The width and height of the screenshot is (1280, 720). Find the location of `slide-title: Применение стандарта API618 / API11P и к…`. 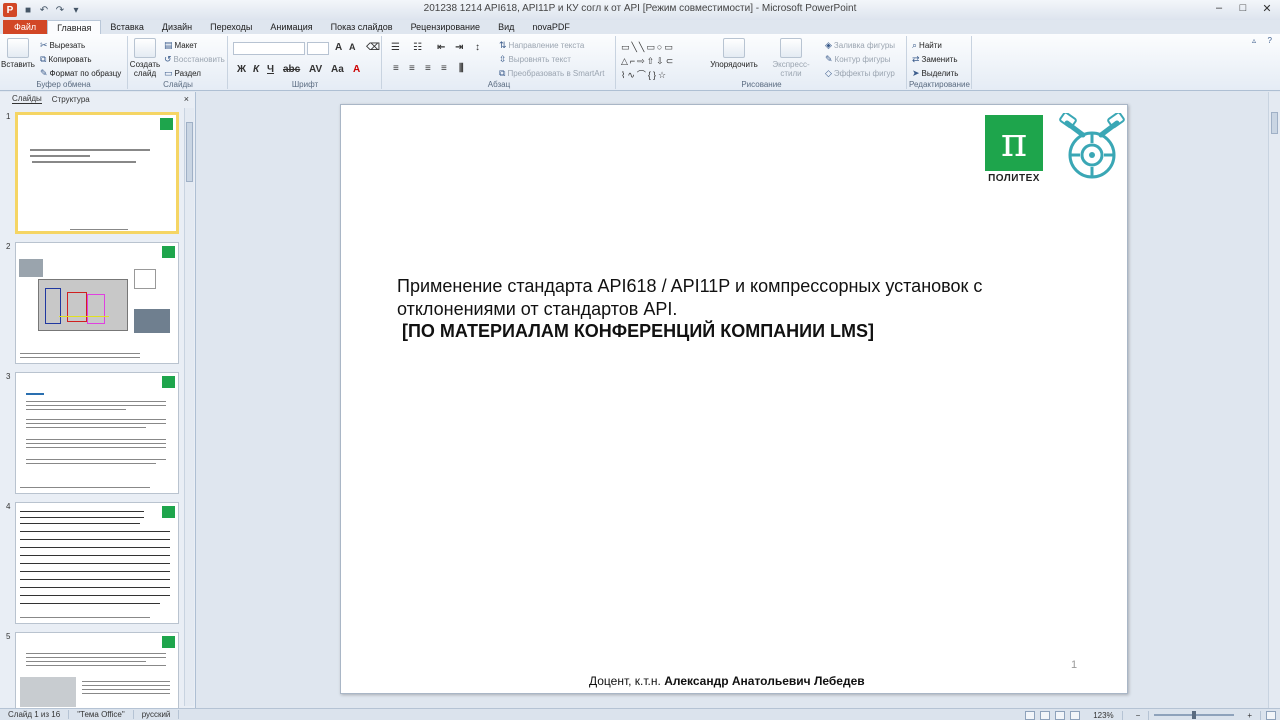

slide-title: Применение стандарта API618 / API11P и к… is located at coordinates (727, 298).